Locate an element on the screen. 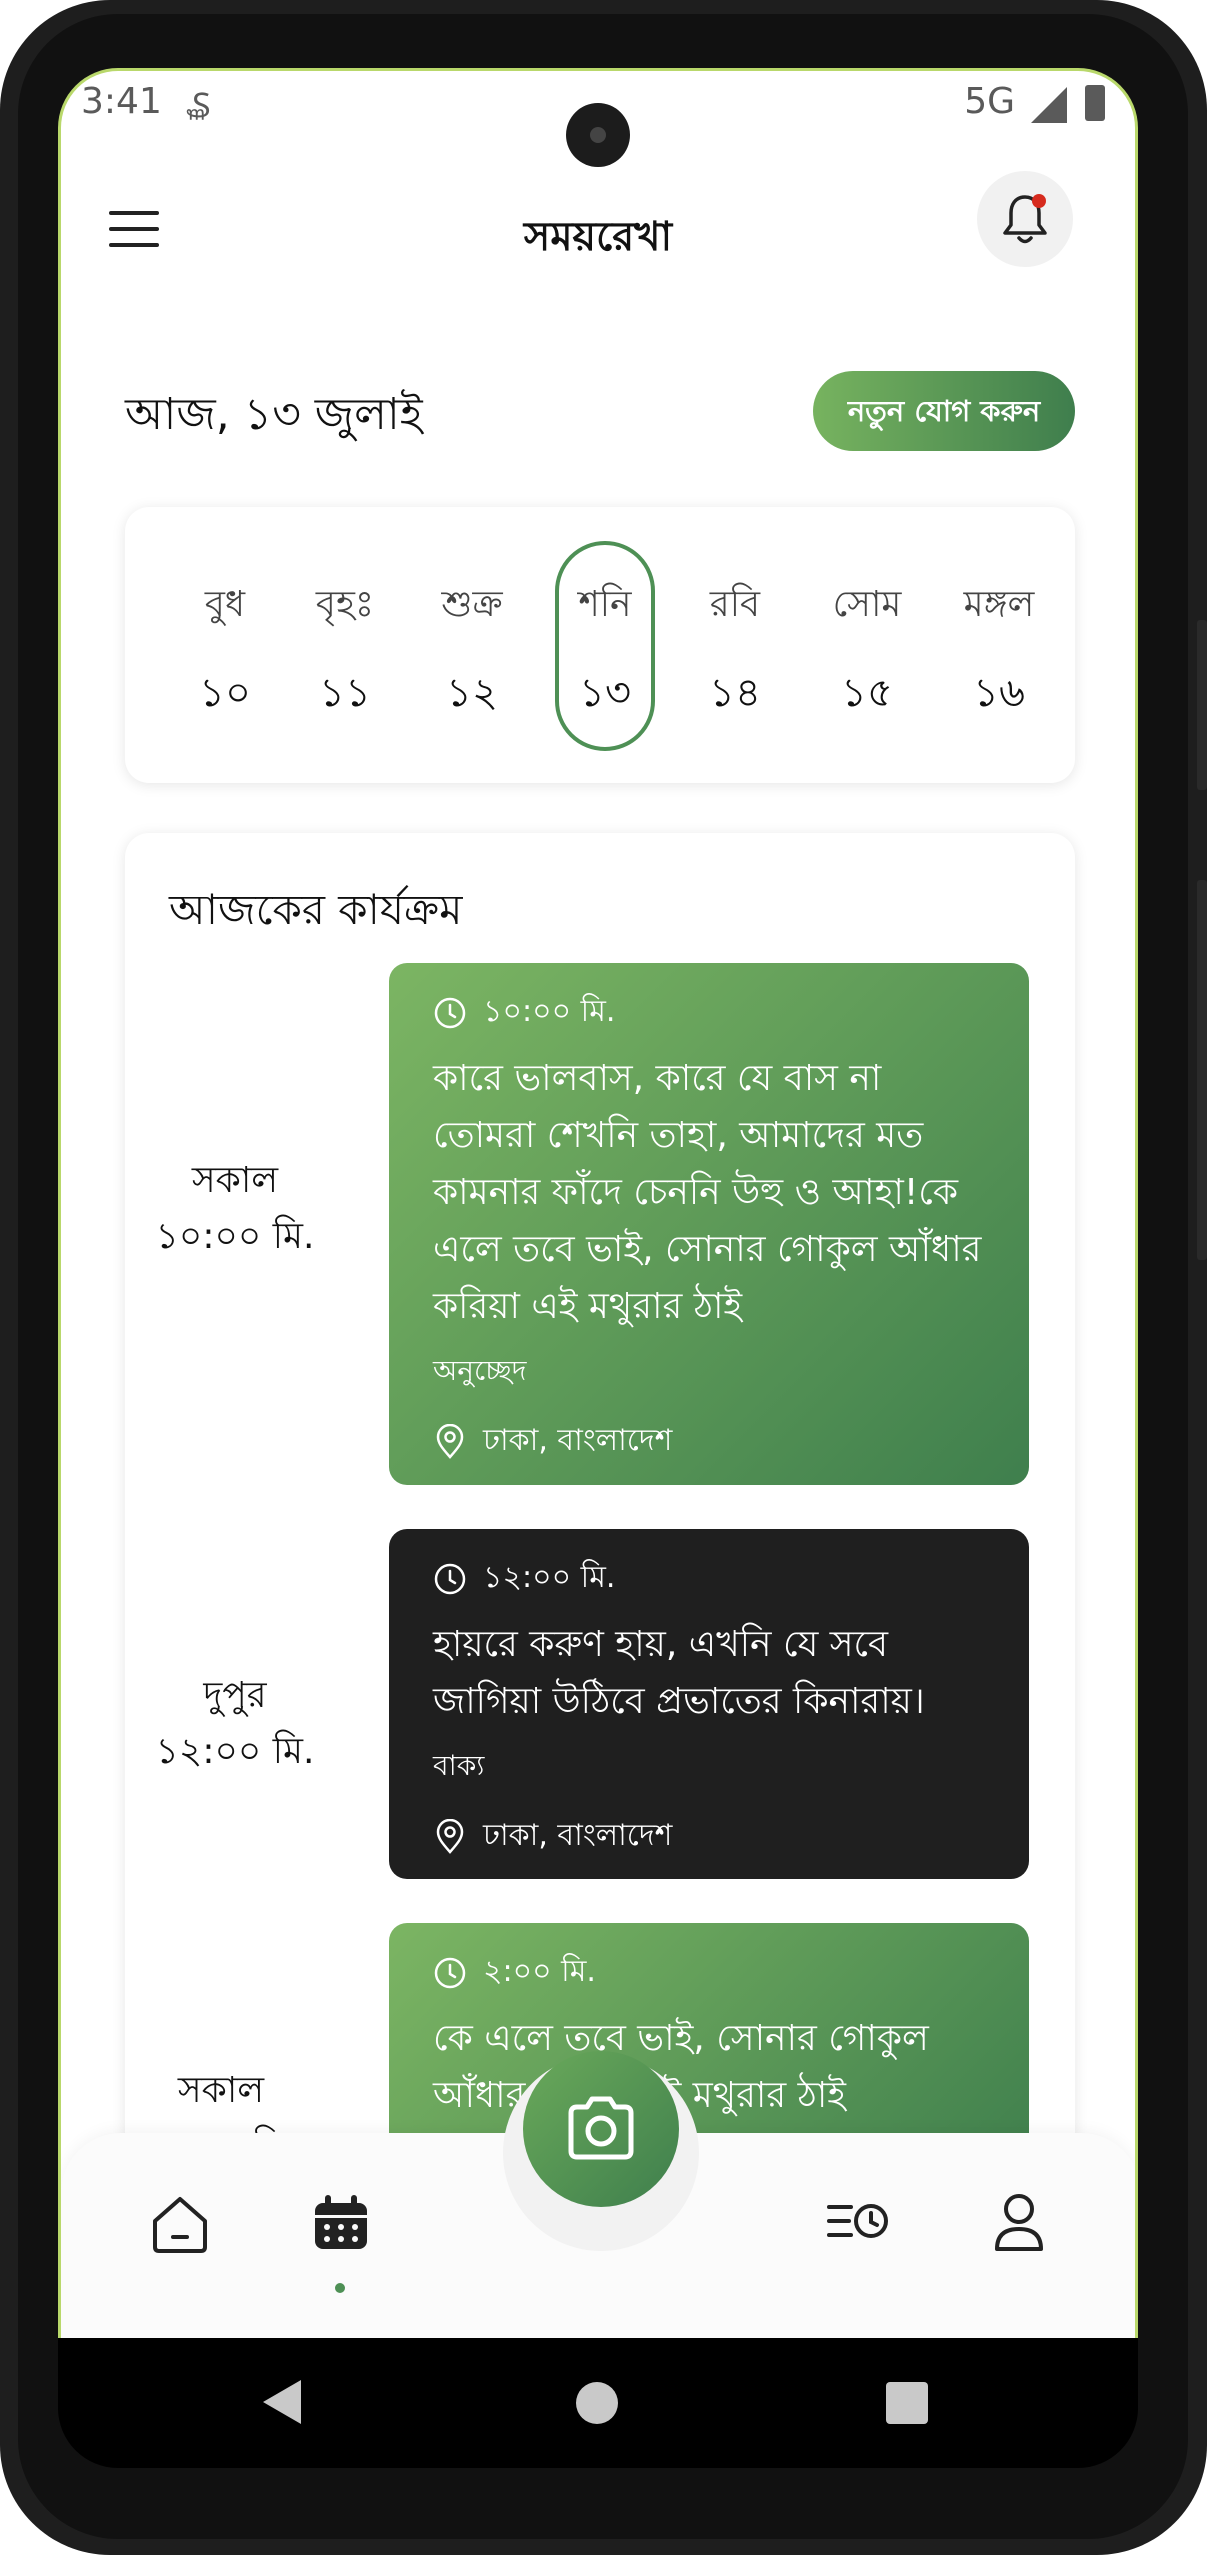 The height and width of the screenshot is (2555, 1207). add-new-button: নতুন যোগ করুন is located at coordinates (944, 411).